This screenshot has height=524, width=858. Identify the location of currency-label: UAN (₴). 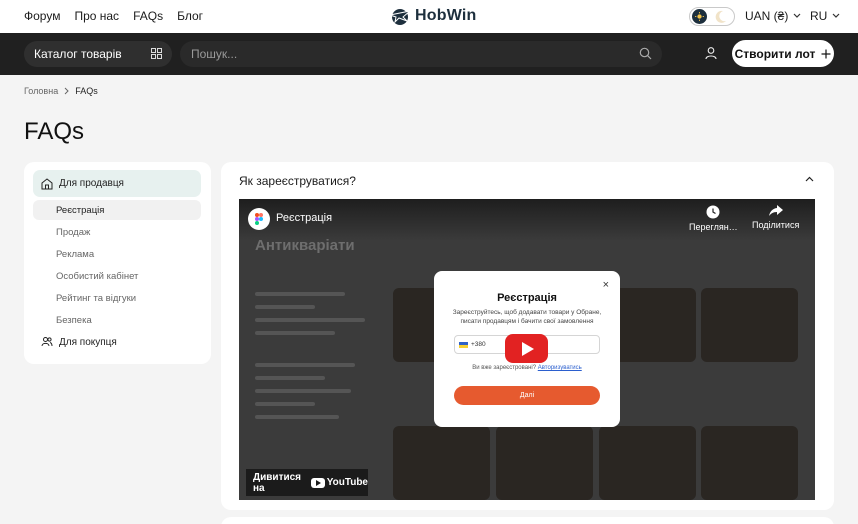
(767, 16).